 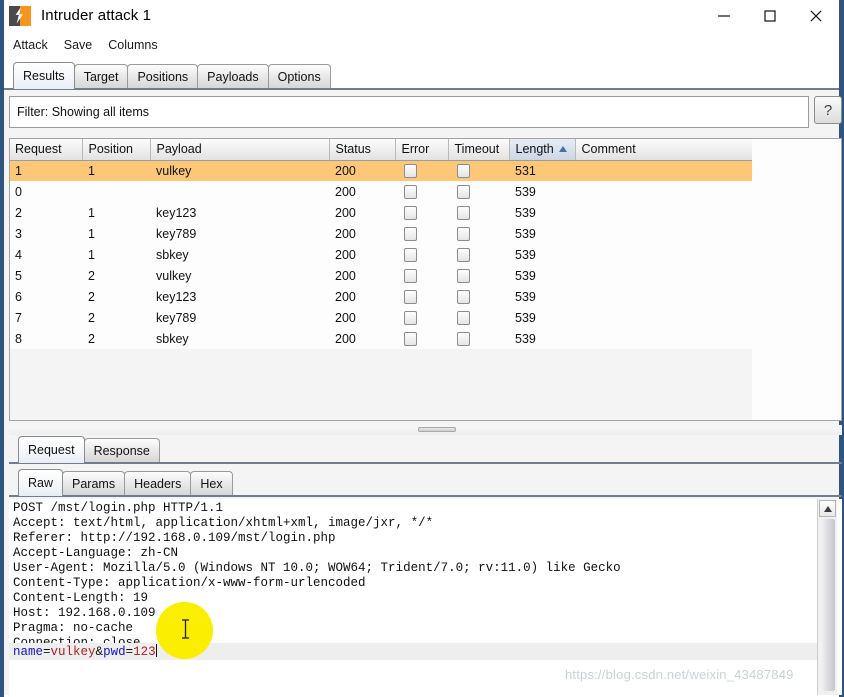 What do you see at coordinates (158, 483) in the screenshot?
I see `tab-headers: Headers` at bounding box center [158, 483].